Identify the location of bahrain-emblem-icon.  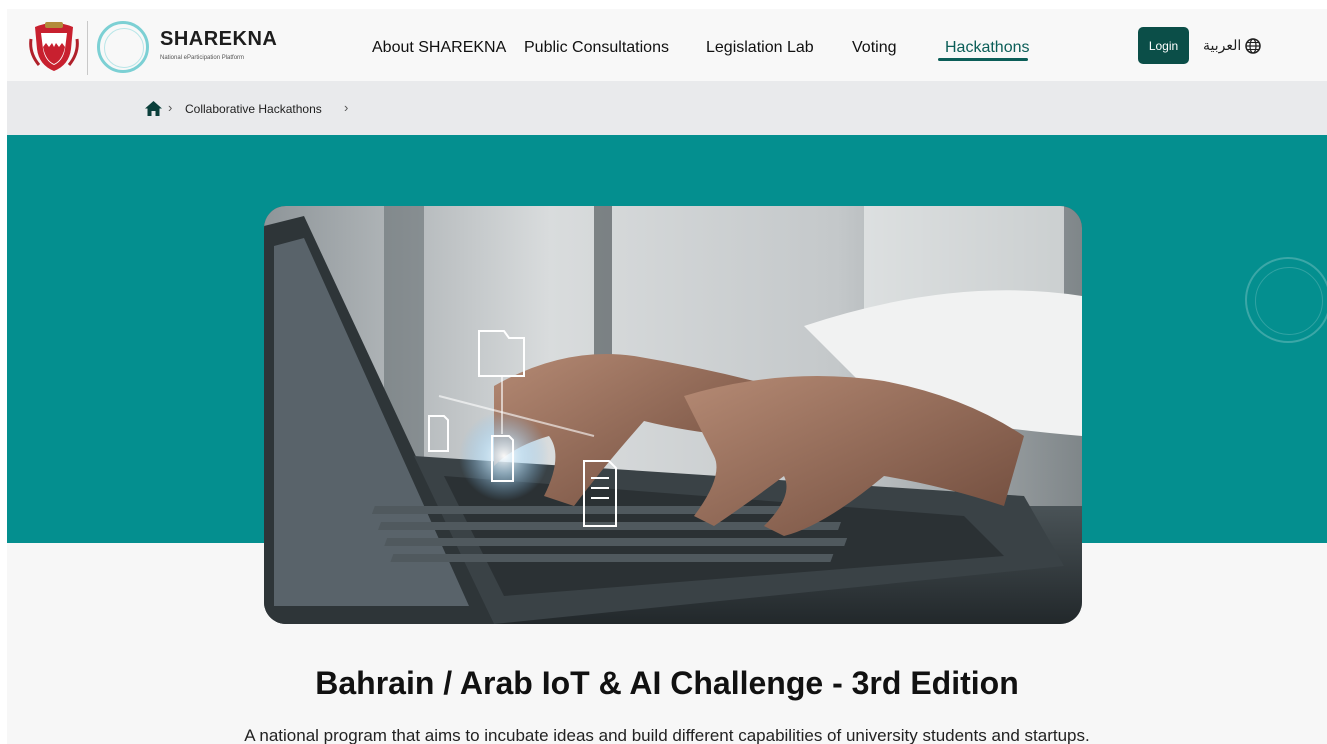
(54, 47).